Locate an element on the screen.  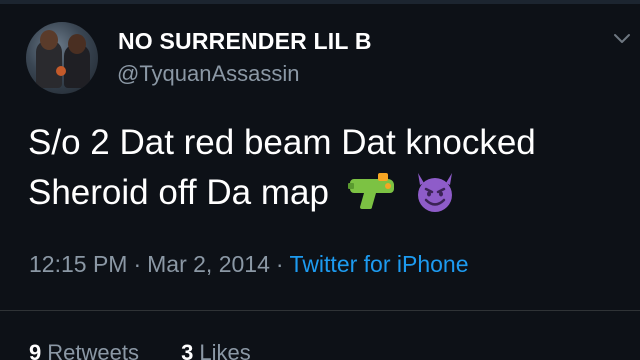
tweet-text-line-2-text: Sheroid off Da map is located at coordinates (178, 192).